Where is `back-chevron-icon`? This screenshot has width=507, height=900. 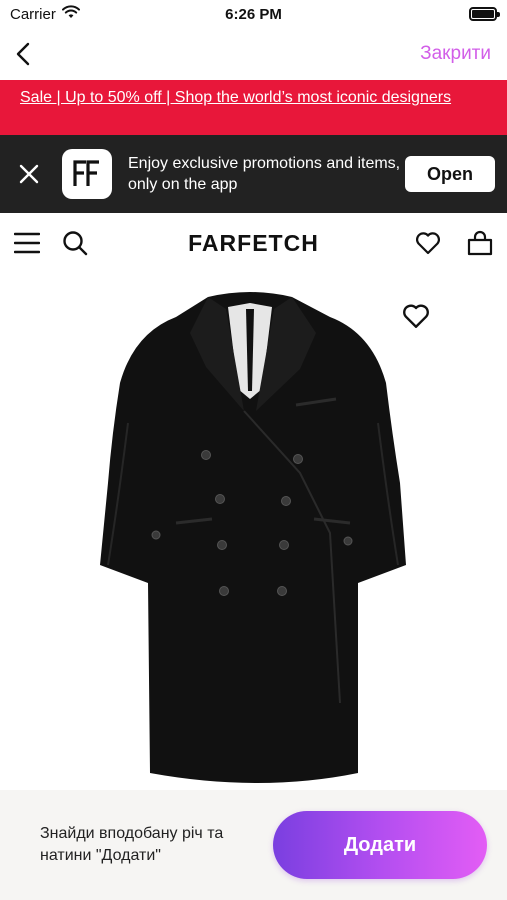 back-chevron-icon is located at coordinates (23, 54).